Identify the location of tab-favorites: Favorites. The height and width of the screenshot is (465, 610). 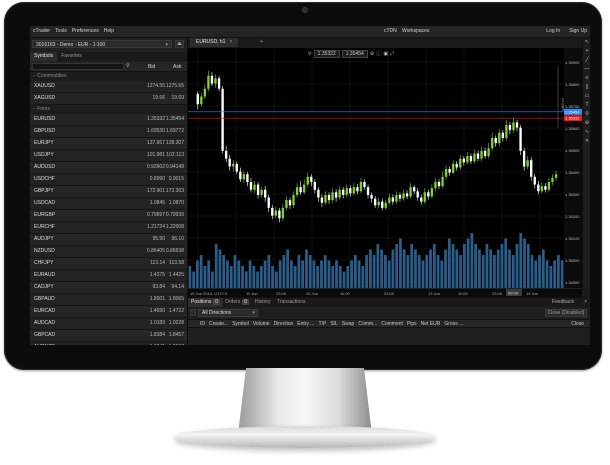
(71, 56).